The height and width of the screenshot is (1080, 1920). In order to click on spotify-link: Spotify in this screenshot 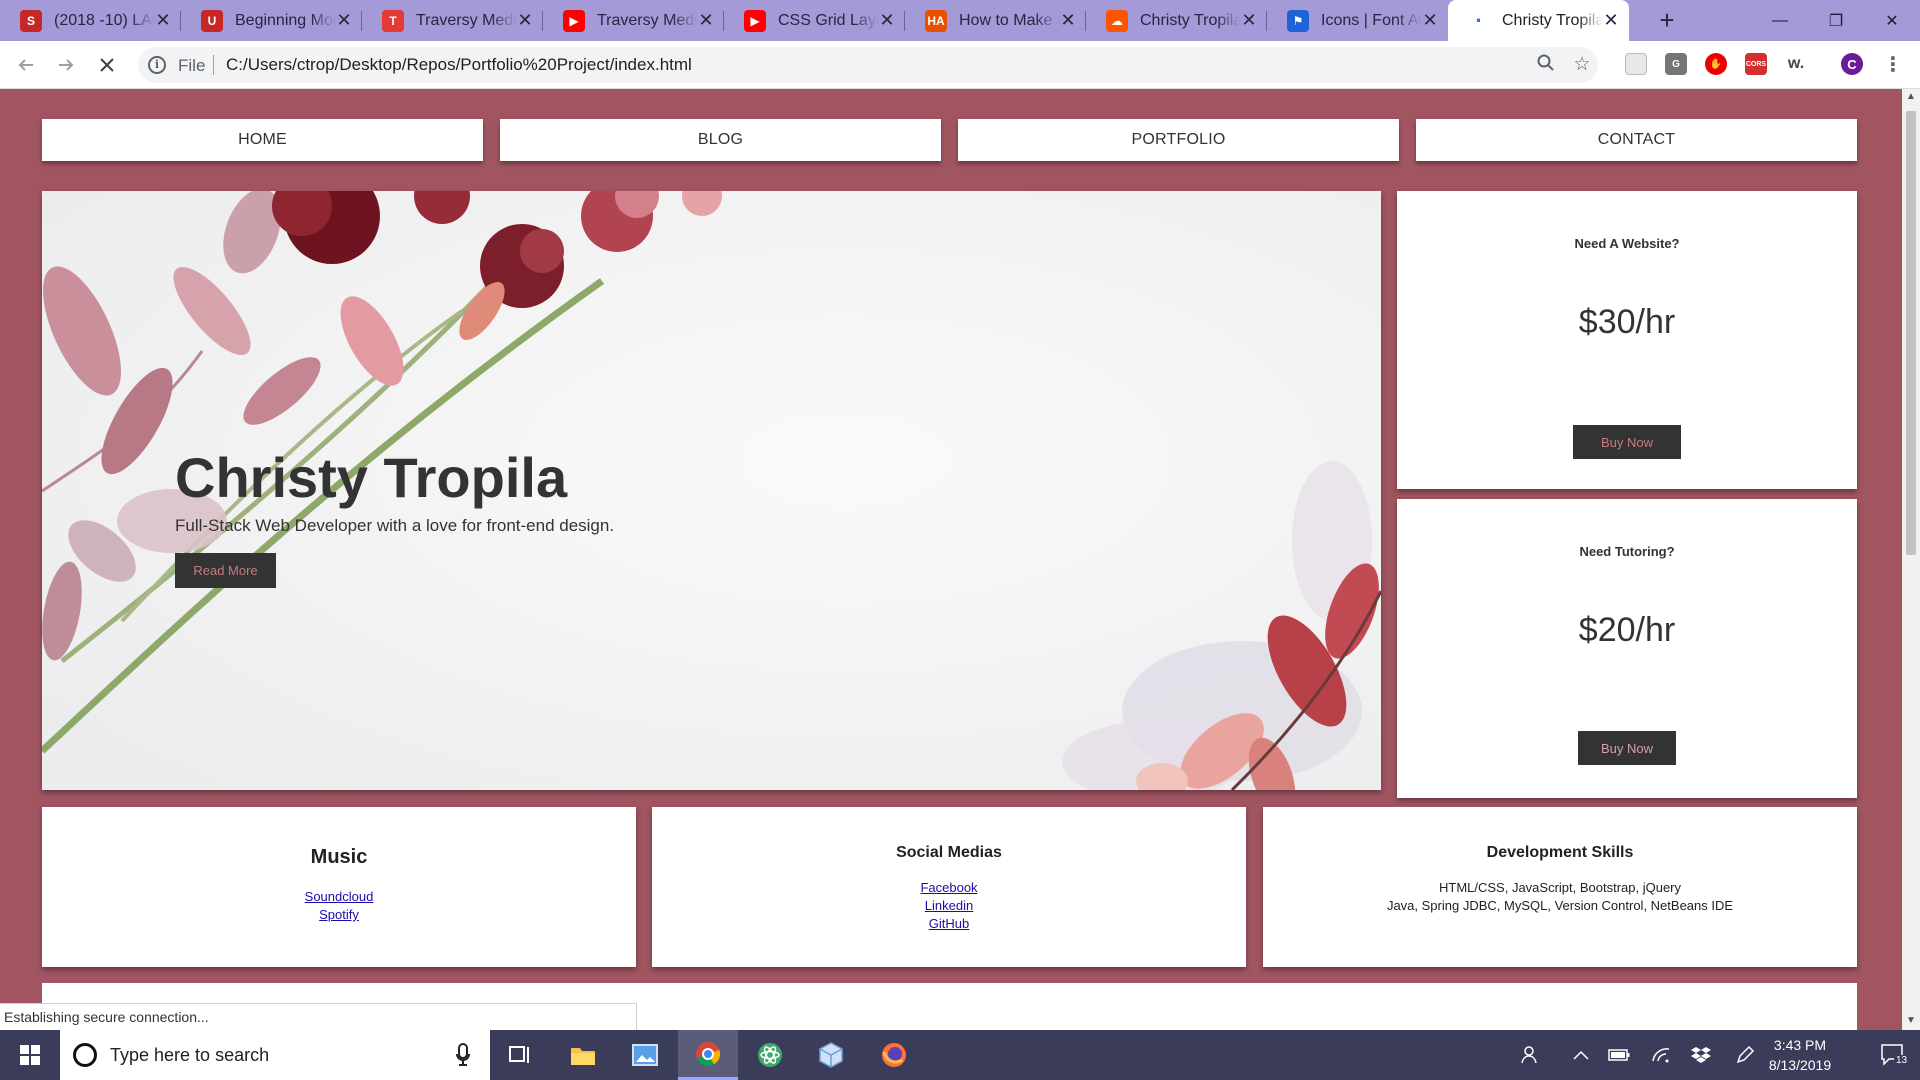, I will do `click(339, 915)`.